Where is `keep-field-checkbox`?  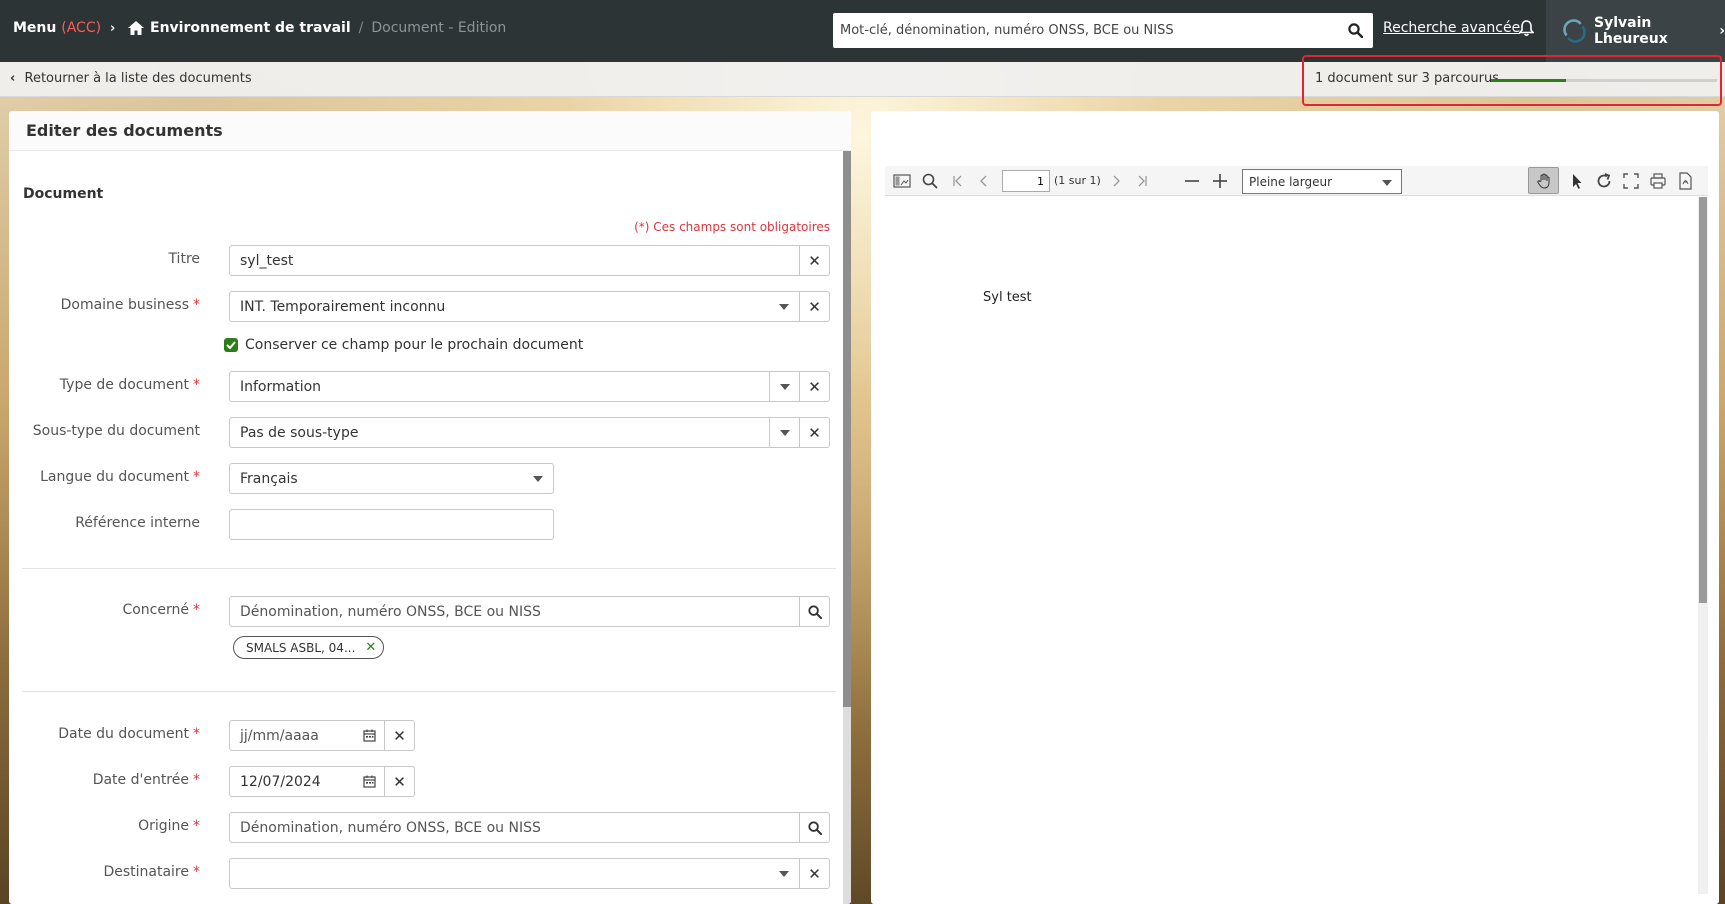
keep-field-checkbox is located at coordinates (231, 345).